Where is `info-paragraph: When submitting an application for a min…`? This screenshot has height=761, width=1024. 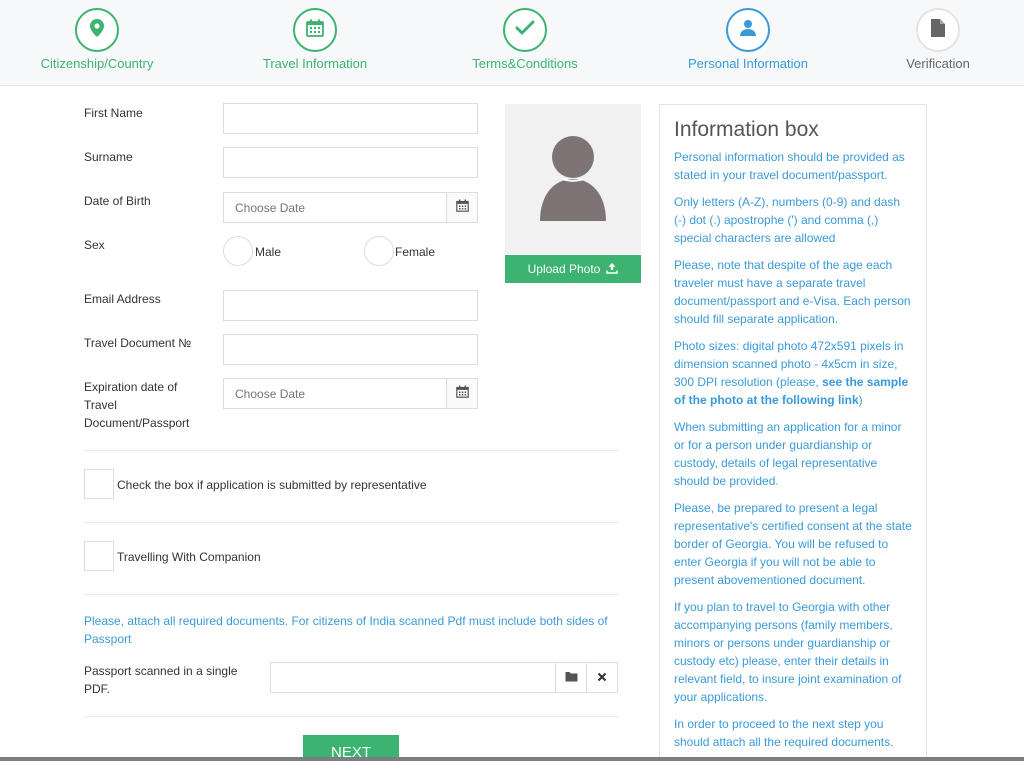 info-paragraph: When submitting an application for a min… is located at coordinates (788, 454).